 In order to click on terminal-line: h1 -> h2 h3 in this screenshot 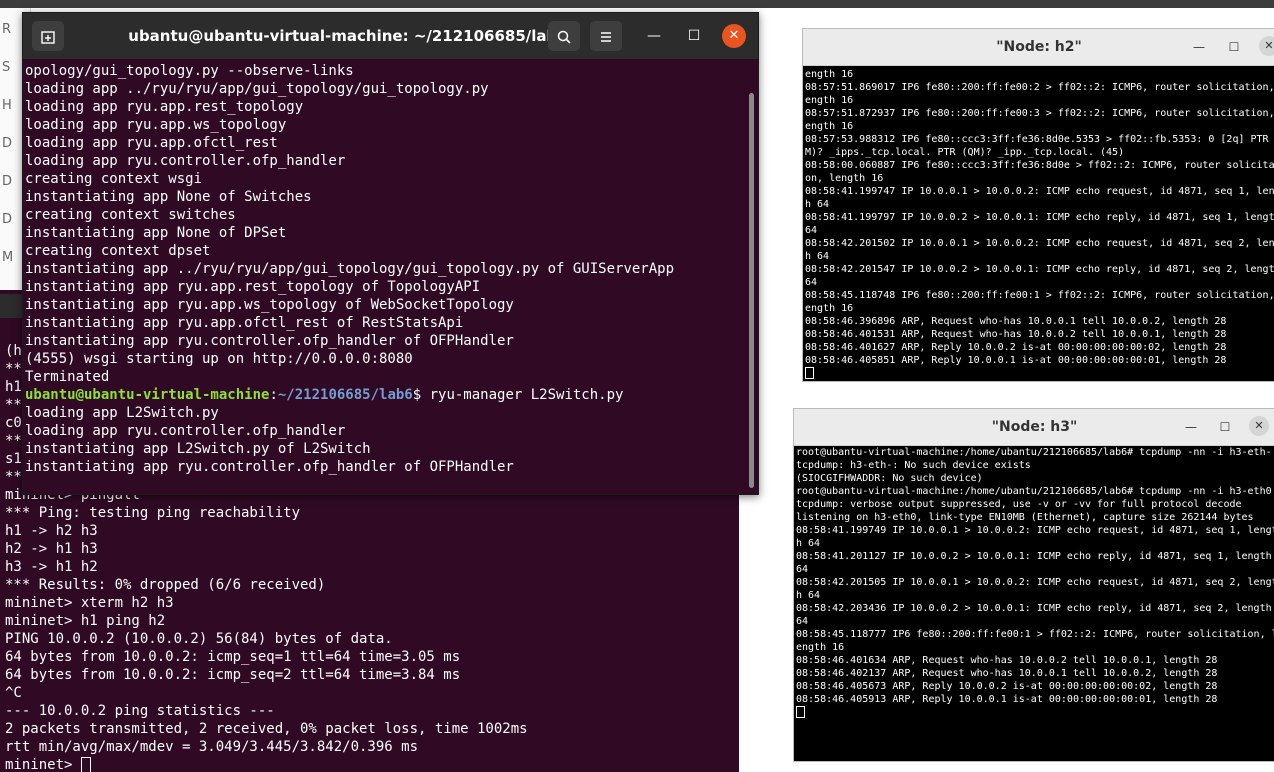, I will do `click(51, 531)`.